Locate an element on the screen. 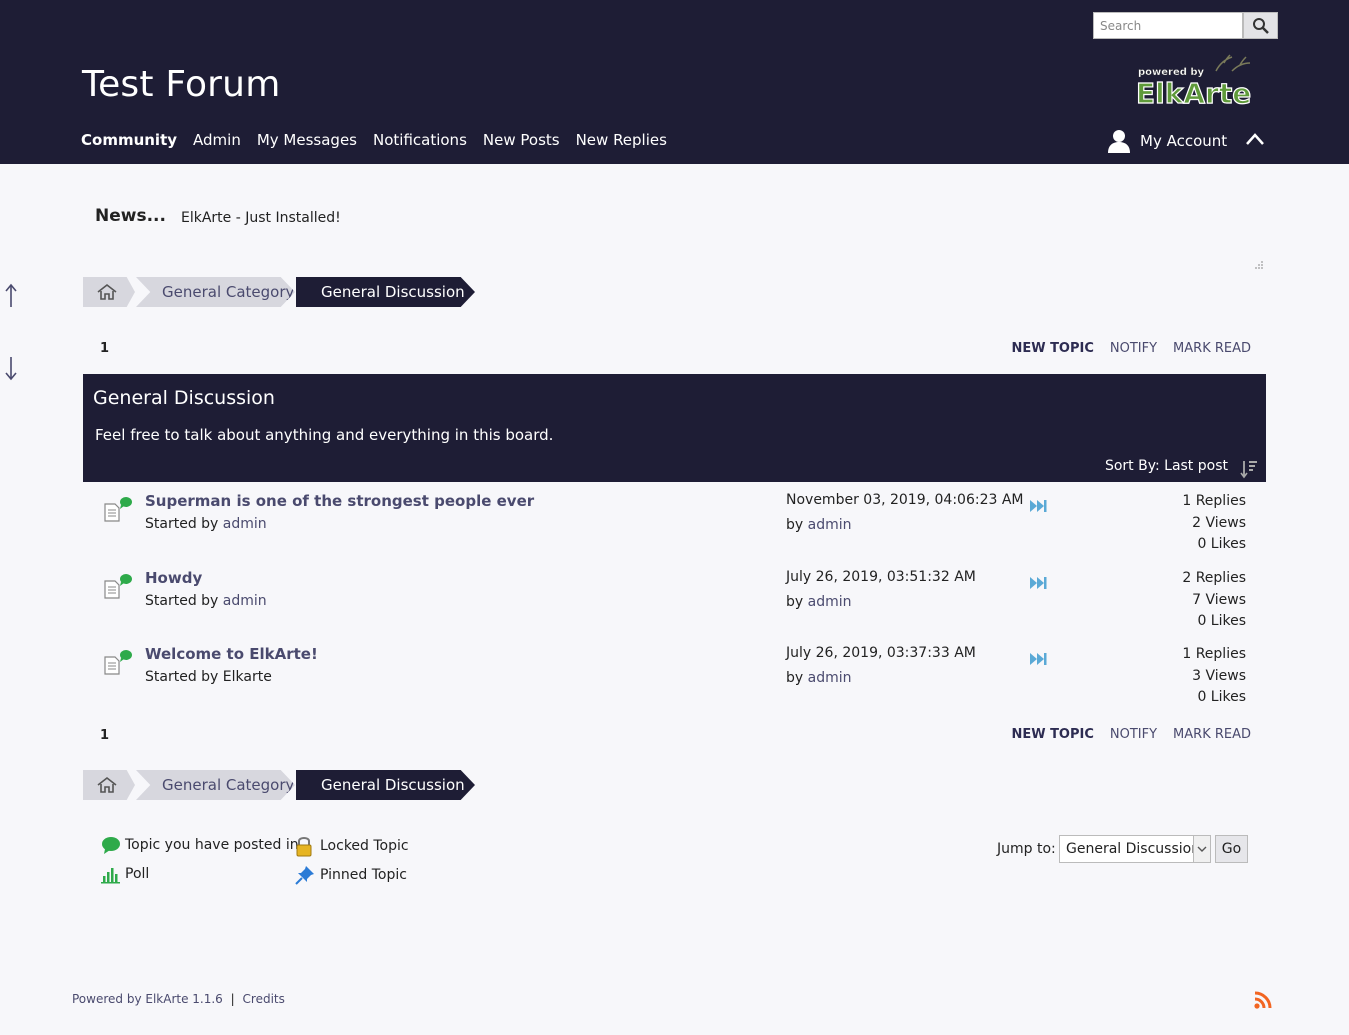 The height and width of the screenshot is (1035, 1349). scroll-up-icon is located at coordinates (11, 296).